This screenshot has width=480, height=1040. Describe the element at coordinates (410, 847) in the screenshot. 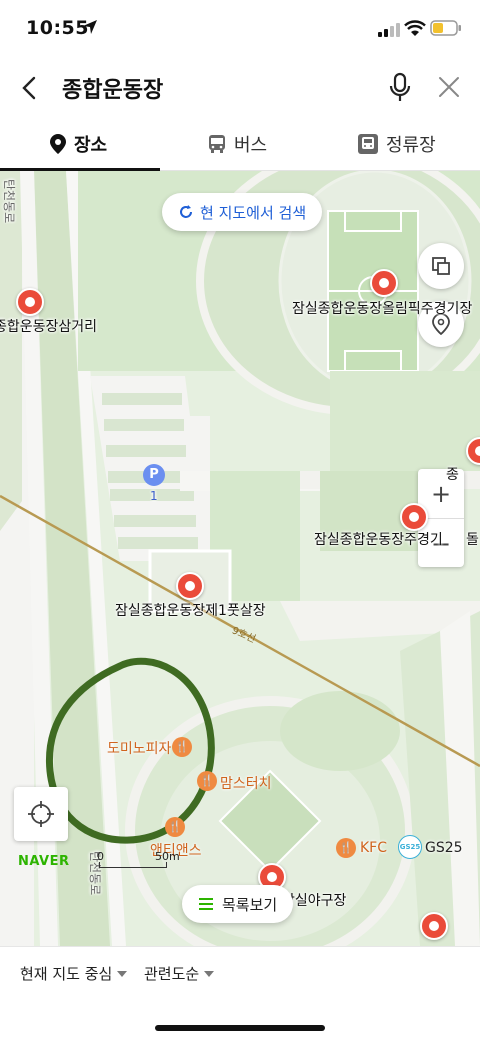

I see `convenience-store-icon: GS25` at that location.